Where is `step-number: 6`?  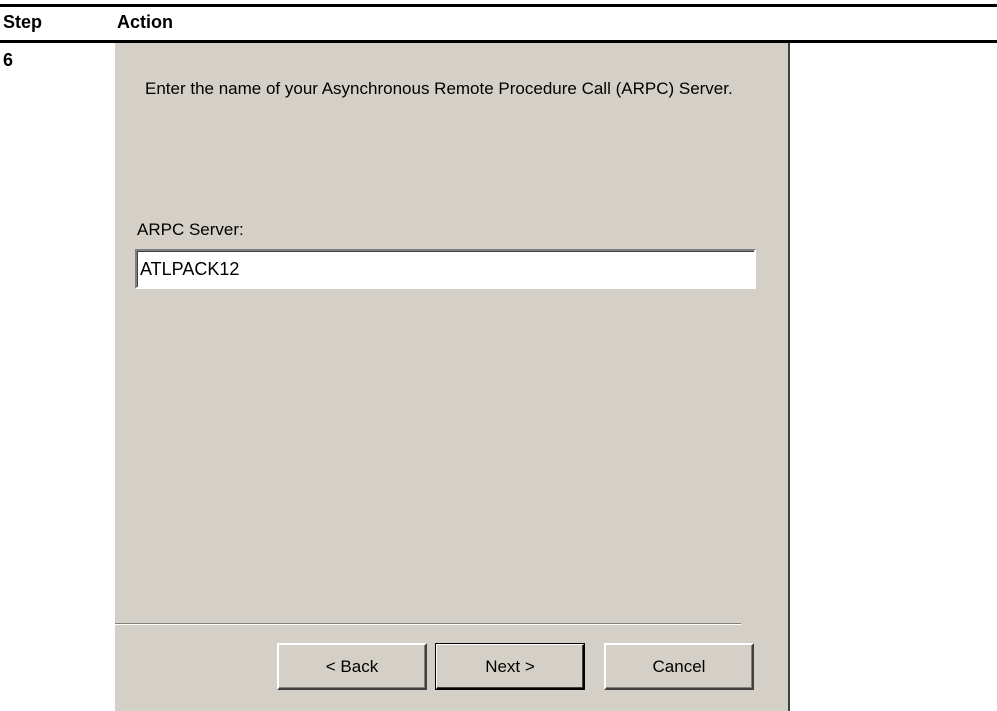 step-number: 6 is located at coordinates (8, 60).